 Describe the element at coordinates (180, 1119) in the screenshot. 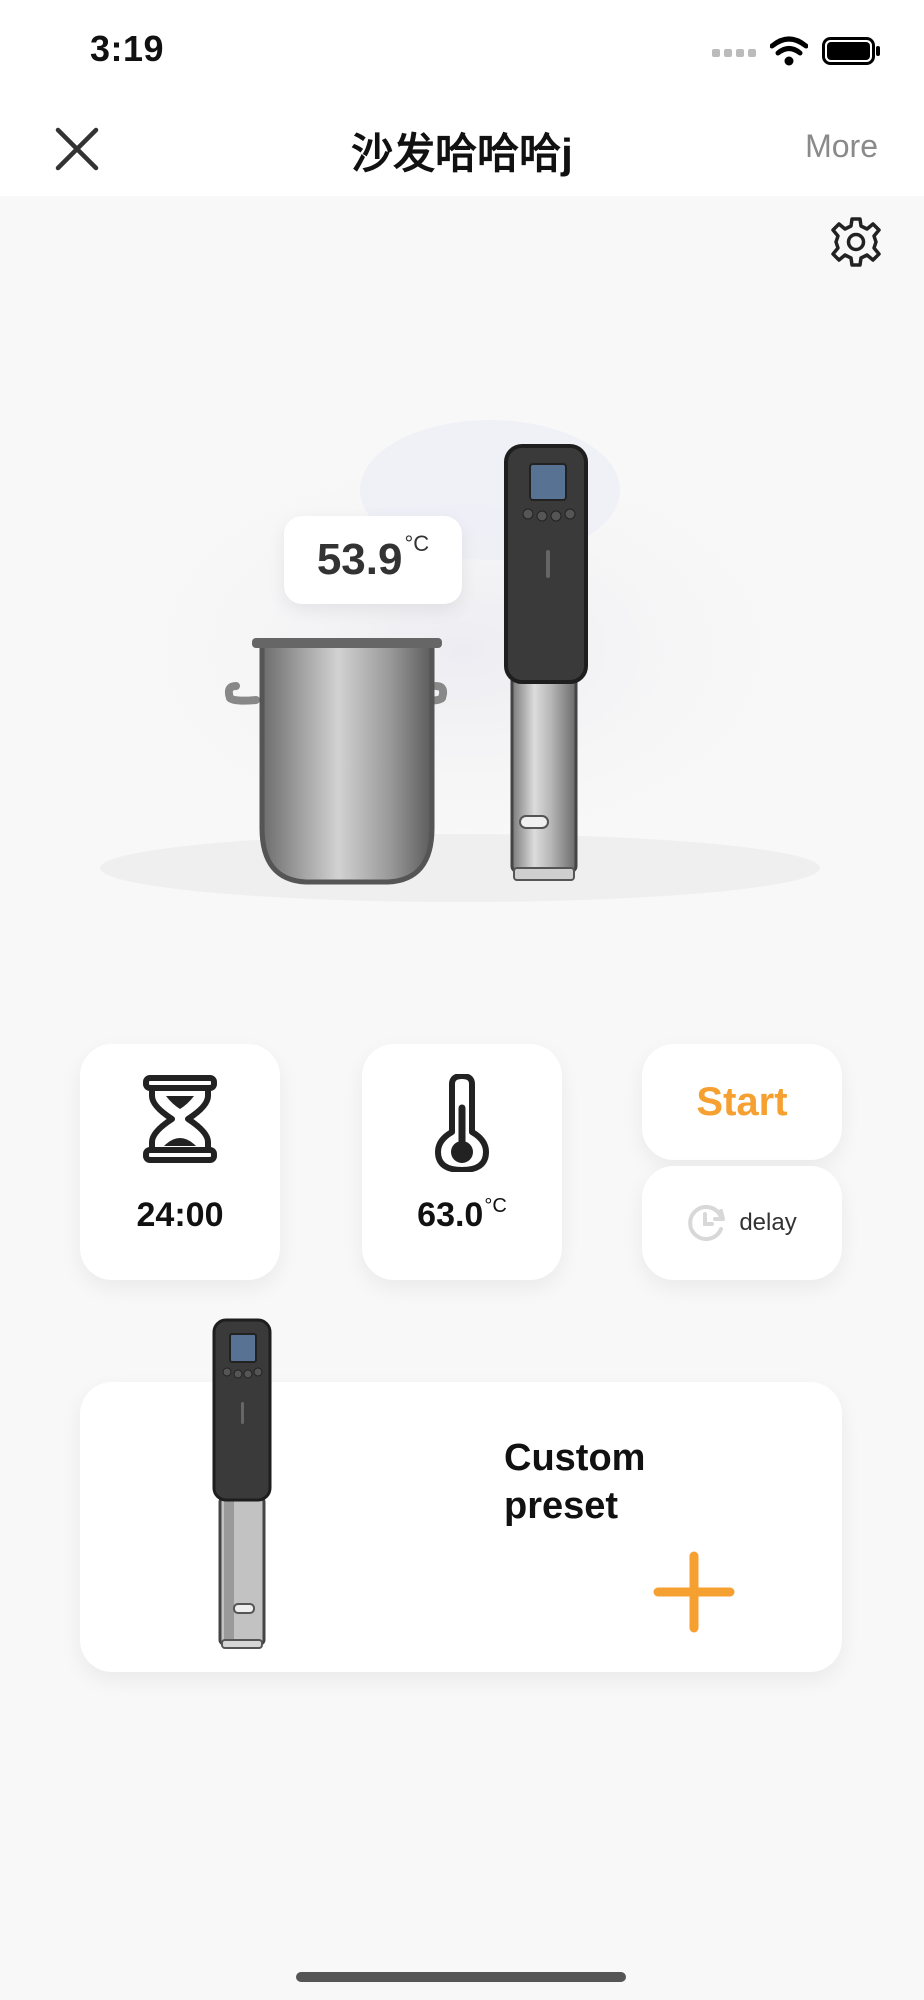

I see `hourglass-icon` at that location.